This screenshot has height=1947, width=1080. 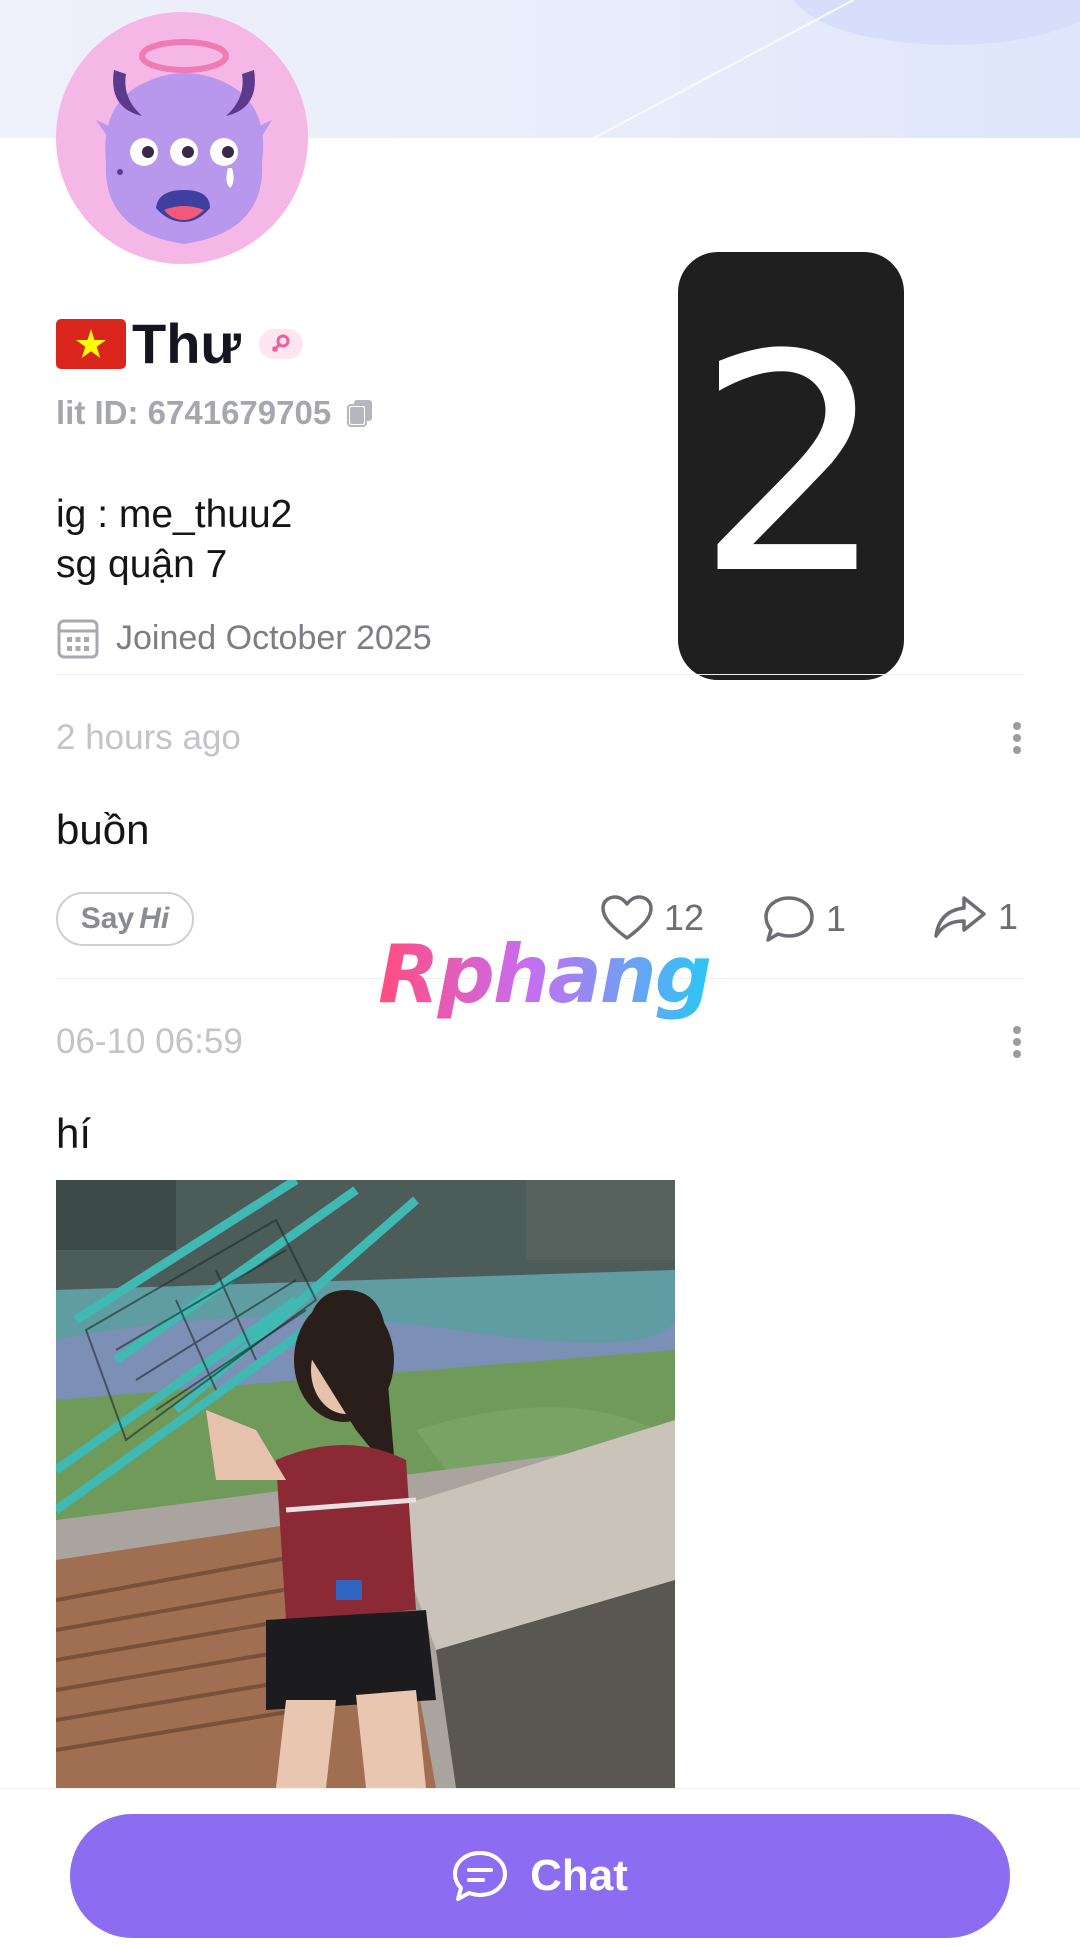 I want to click on badge-number: 2, so click(x=791, y=465).